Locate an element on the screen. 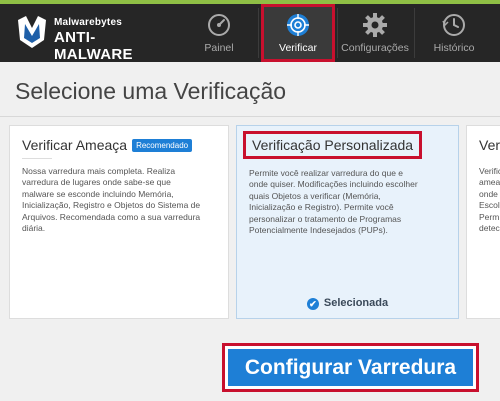 The image size is (500, 401). nav-history-tab: Histórico is located at coordinates (454, 33).